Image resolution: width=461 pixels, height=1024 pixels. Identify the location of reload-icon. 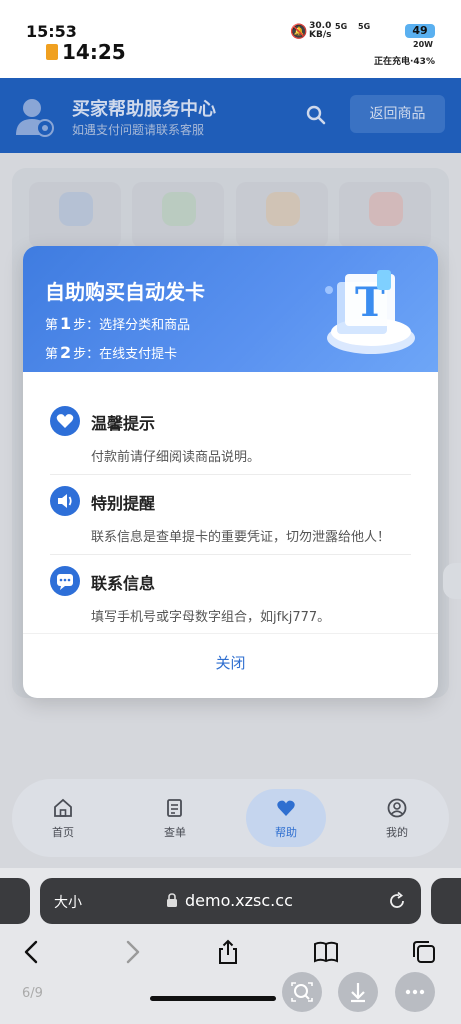
(397, 901).